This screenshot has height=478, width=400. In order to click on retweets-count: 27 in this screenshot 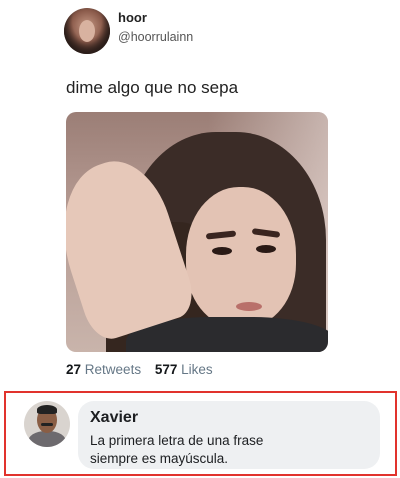, I will do `click(73, 369)`.